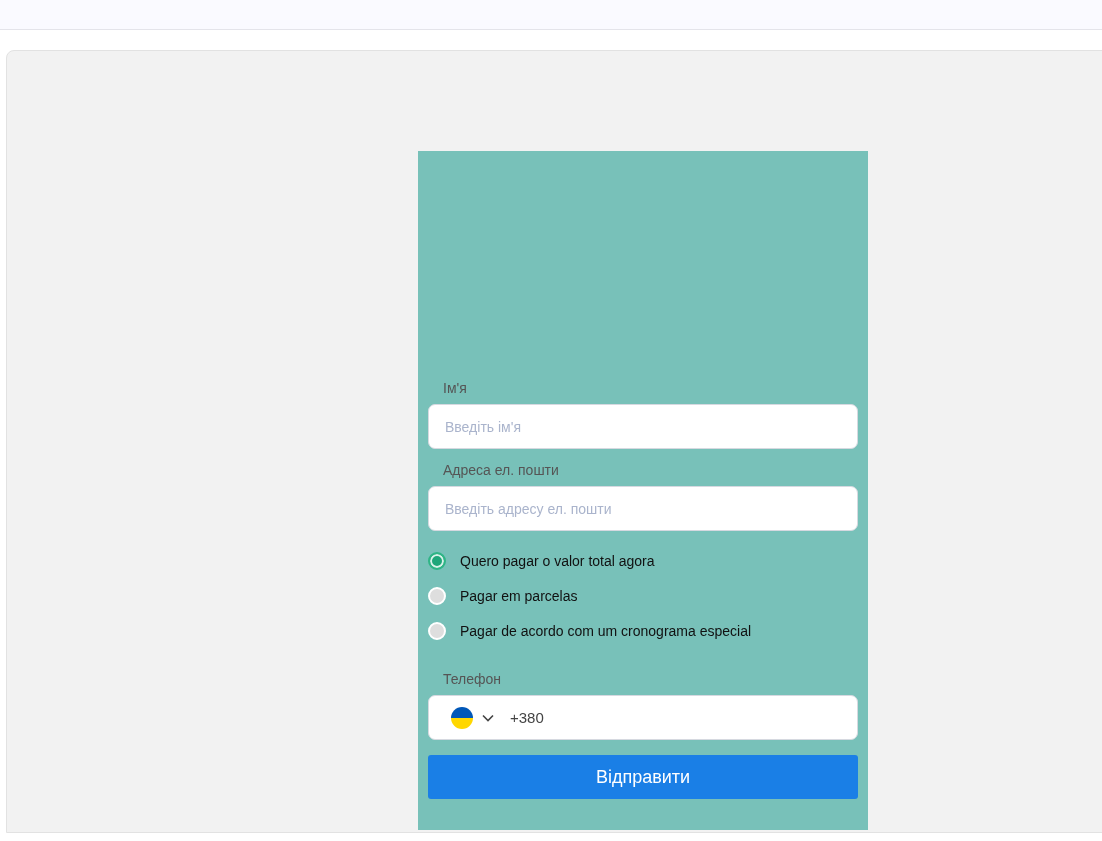  What do you see at coordinates (643, 426) in the screenshot?
I see `input-field: Введіть ім'я` at bounding box center [643, 426].